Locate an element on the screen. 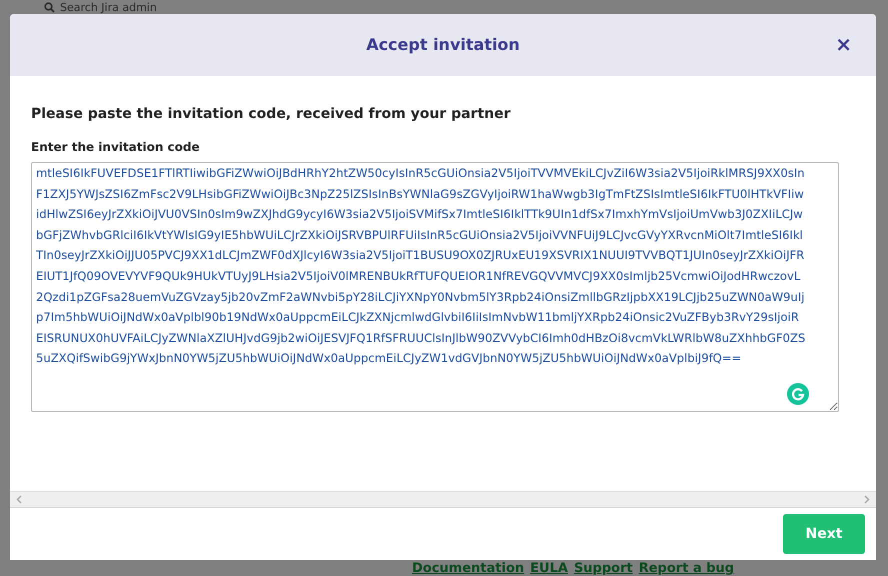 The height and width of the screenshot is (576, 888). instruction-heading: Please paste the invitation code, received from your partner is located at coordinates (271, 114).